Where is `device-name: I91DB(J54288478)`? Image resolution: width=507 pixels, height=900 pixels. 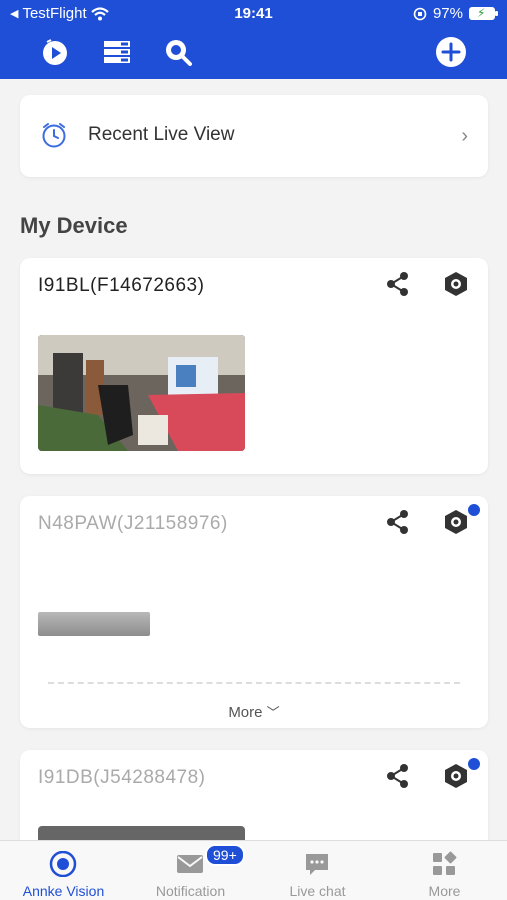
device-name: I91DB(J54288478) is located at coordinates (122, 777).